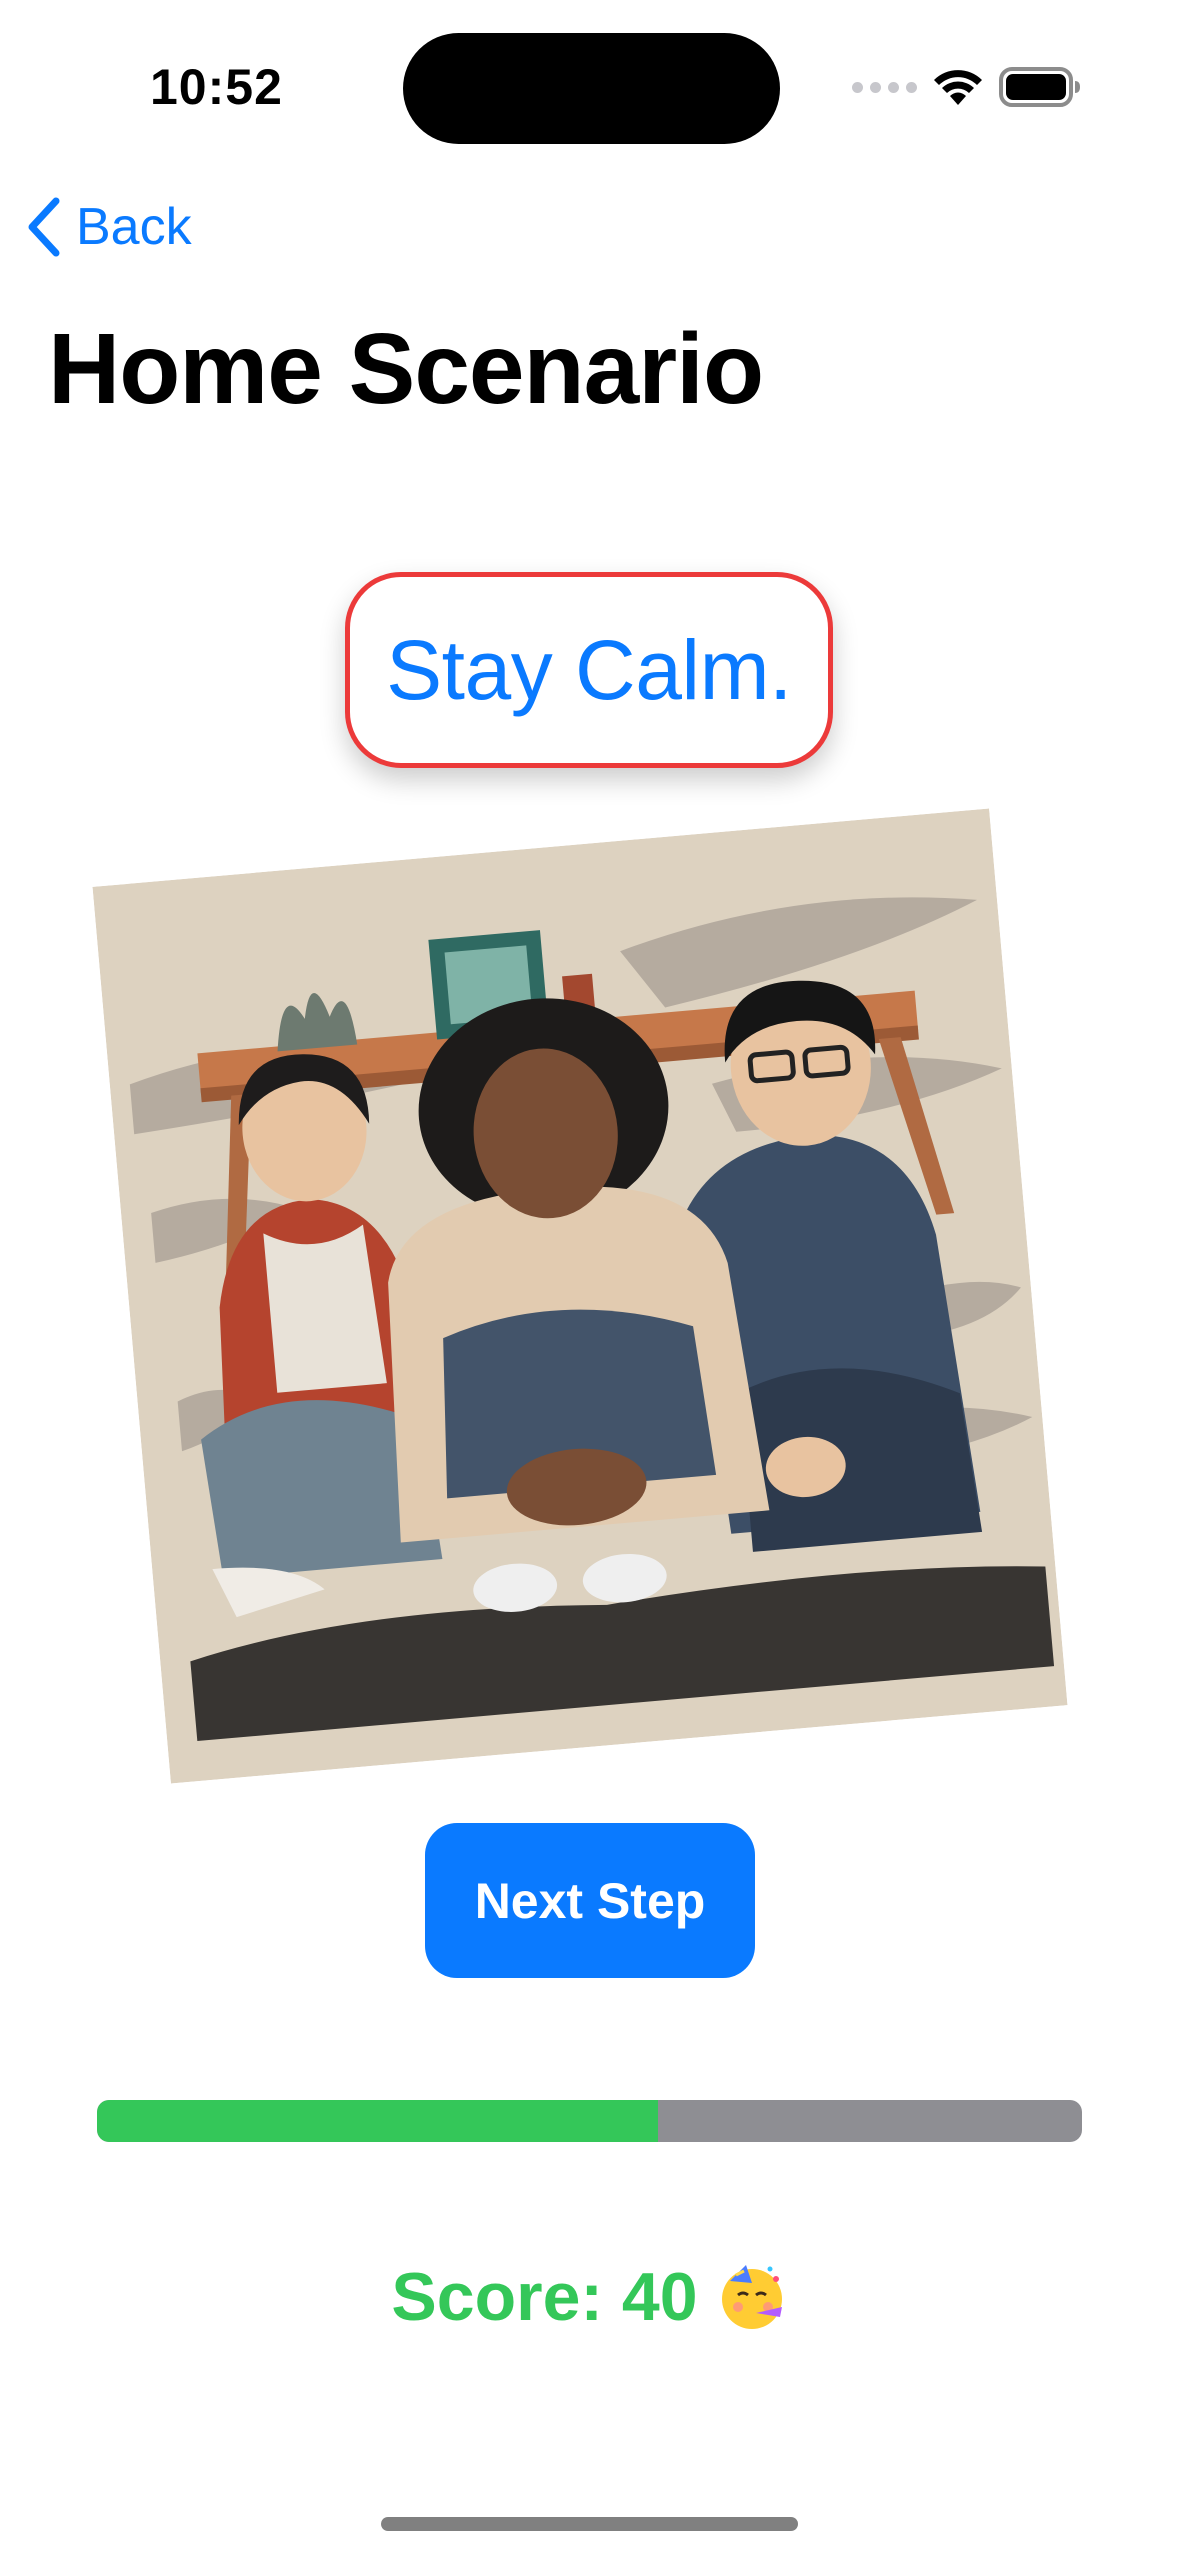 The height and width of the screenshot is (2556, 1179). What do you see at coordinates (589, 2524) in the screenshot?
I see `home-indicator` at bounding box center [589, 2524].